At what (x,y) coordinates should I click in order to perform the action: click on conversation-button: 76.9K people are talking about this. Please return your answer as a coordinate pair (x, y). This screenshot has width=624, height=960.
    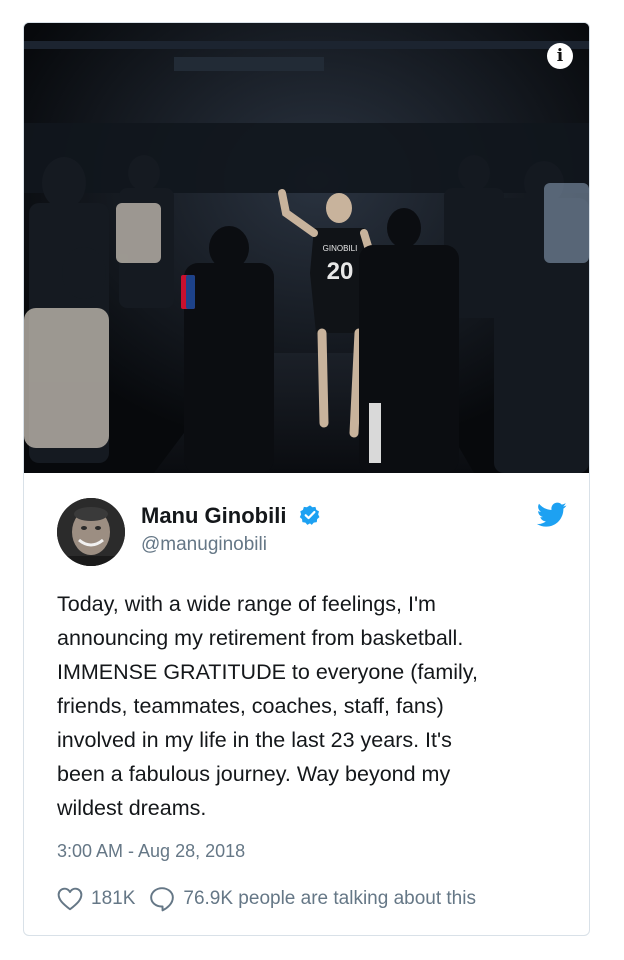
    Looking at the image, I should click on (312, 899).